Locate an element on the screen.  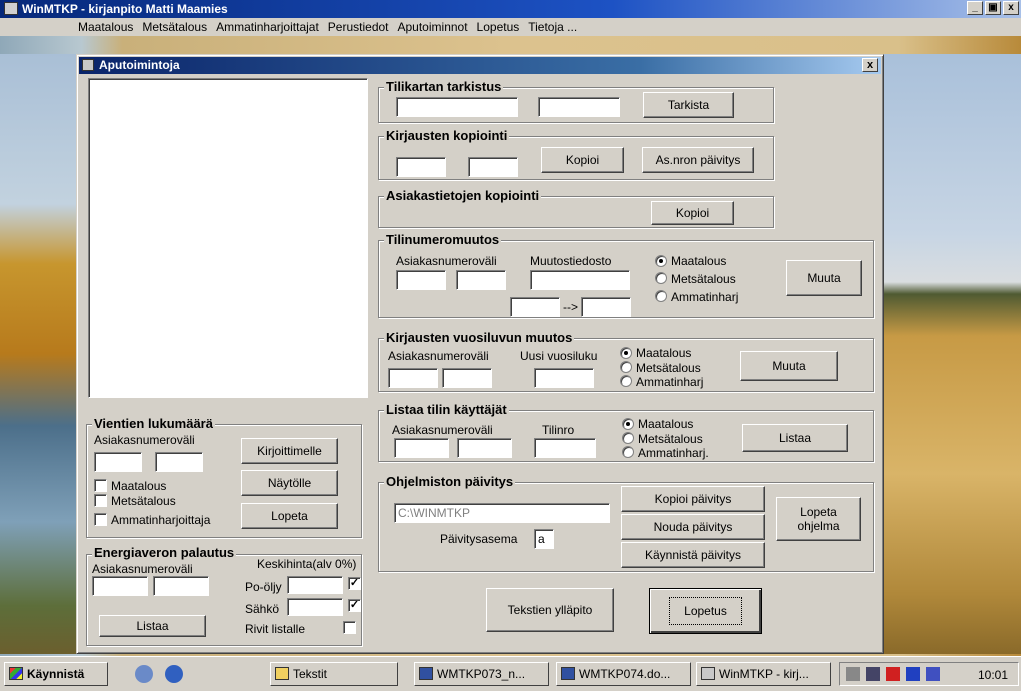
vientien-check-metsatalous is located at coordinates (100, 500).